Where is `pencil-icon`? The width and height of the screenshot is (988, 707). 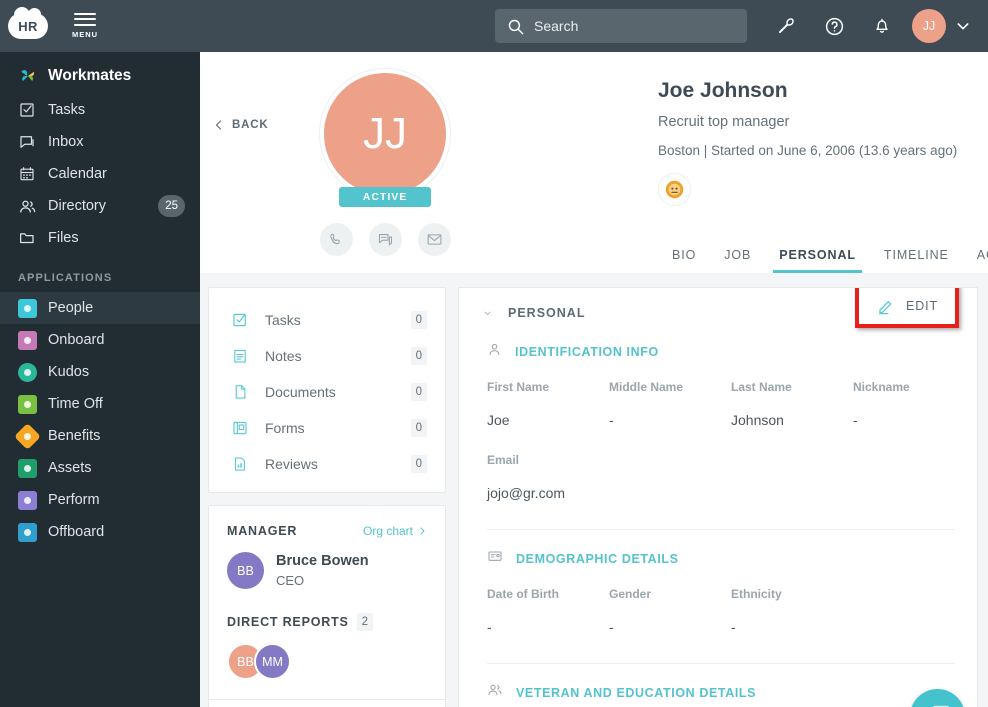 pencil-icon is located at coordinates (885, 307).